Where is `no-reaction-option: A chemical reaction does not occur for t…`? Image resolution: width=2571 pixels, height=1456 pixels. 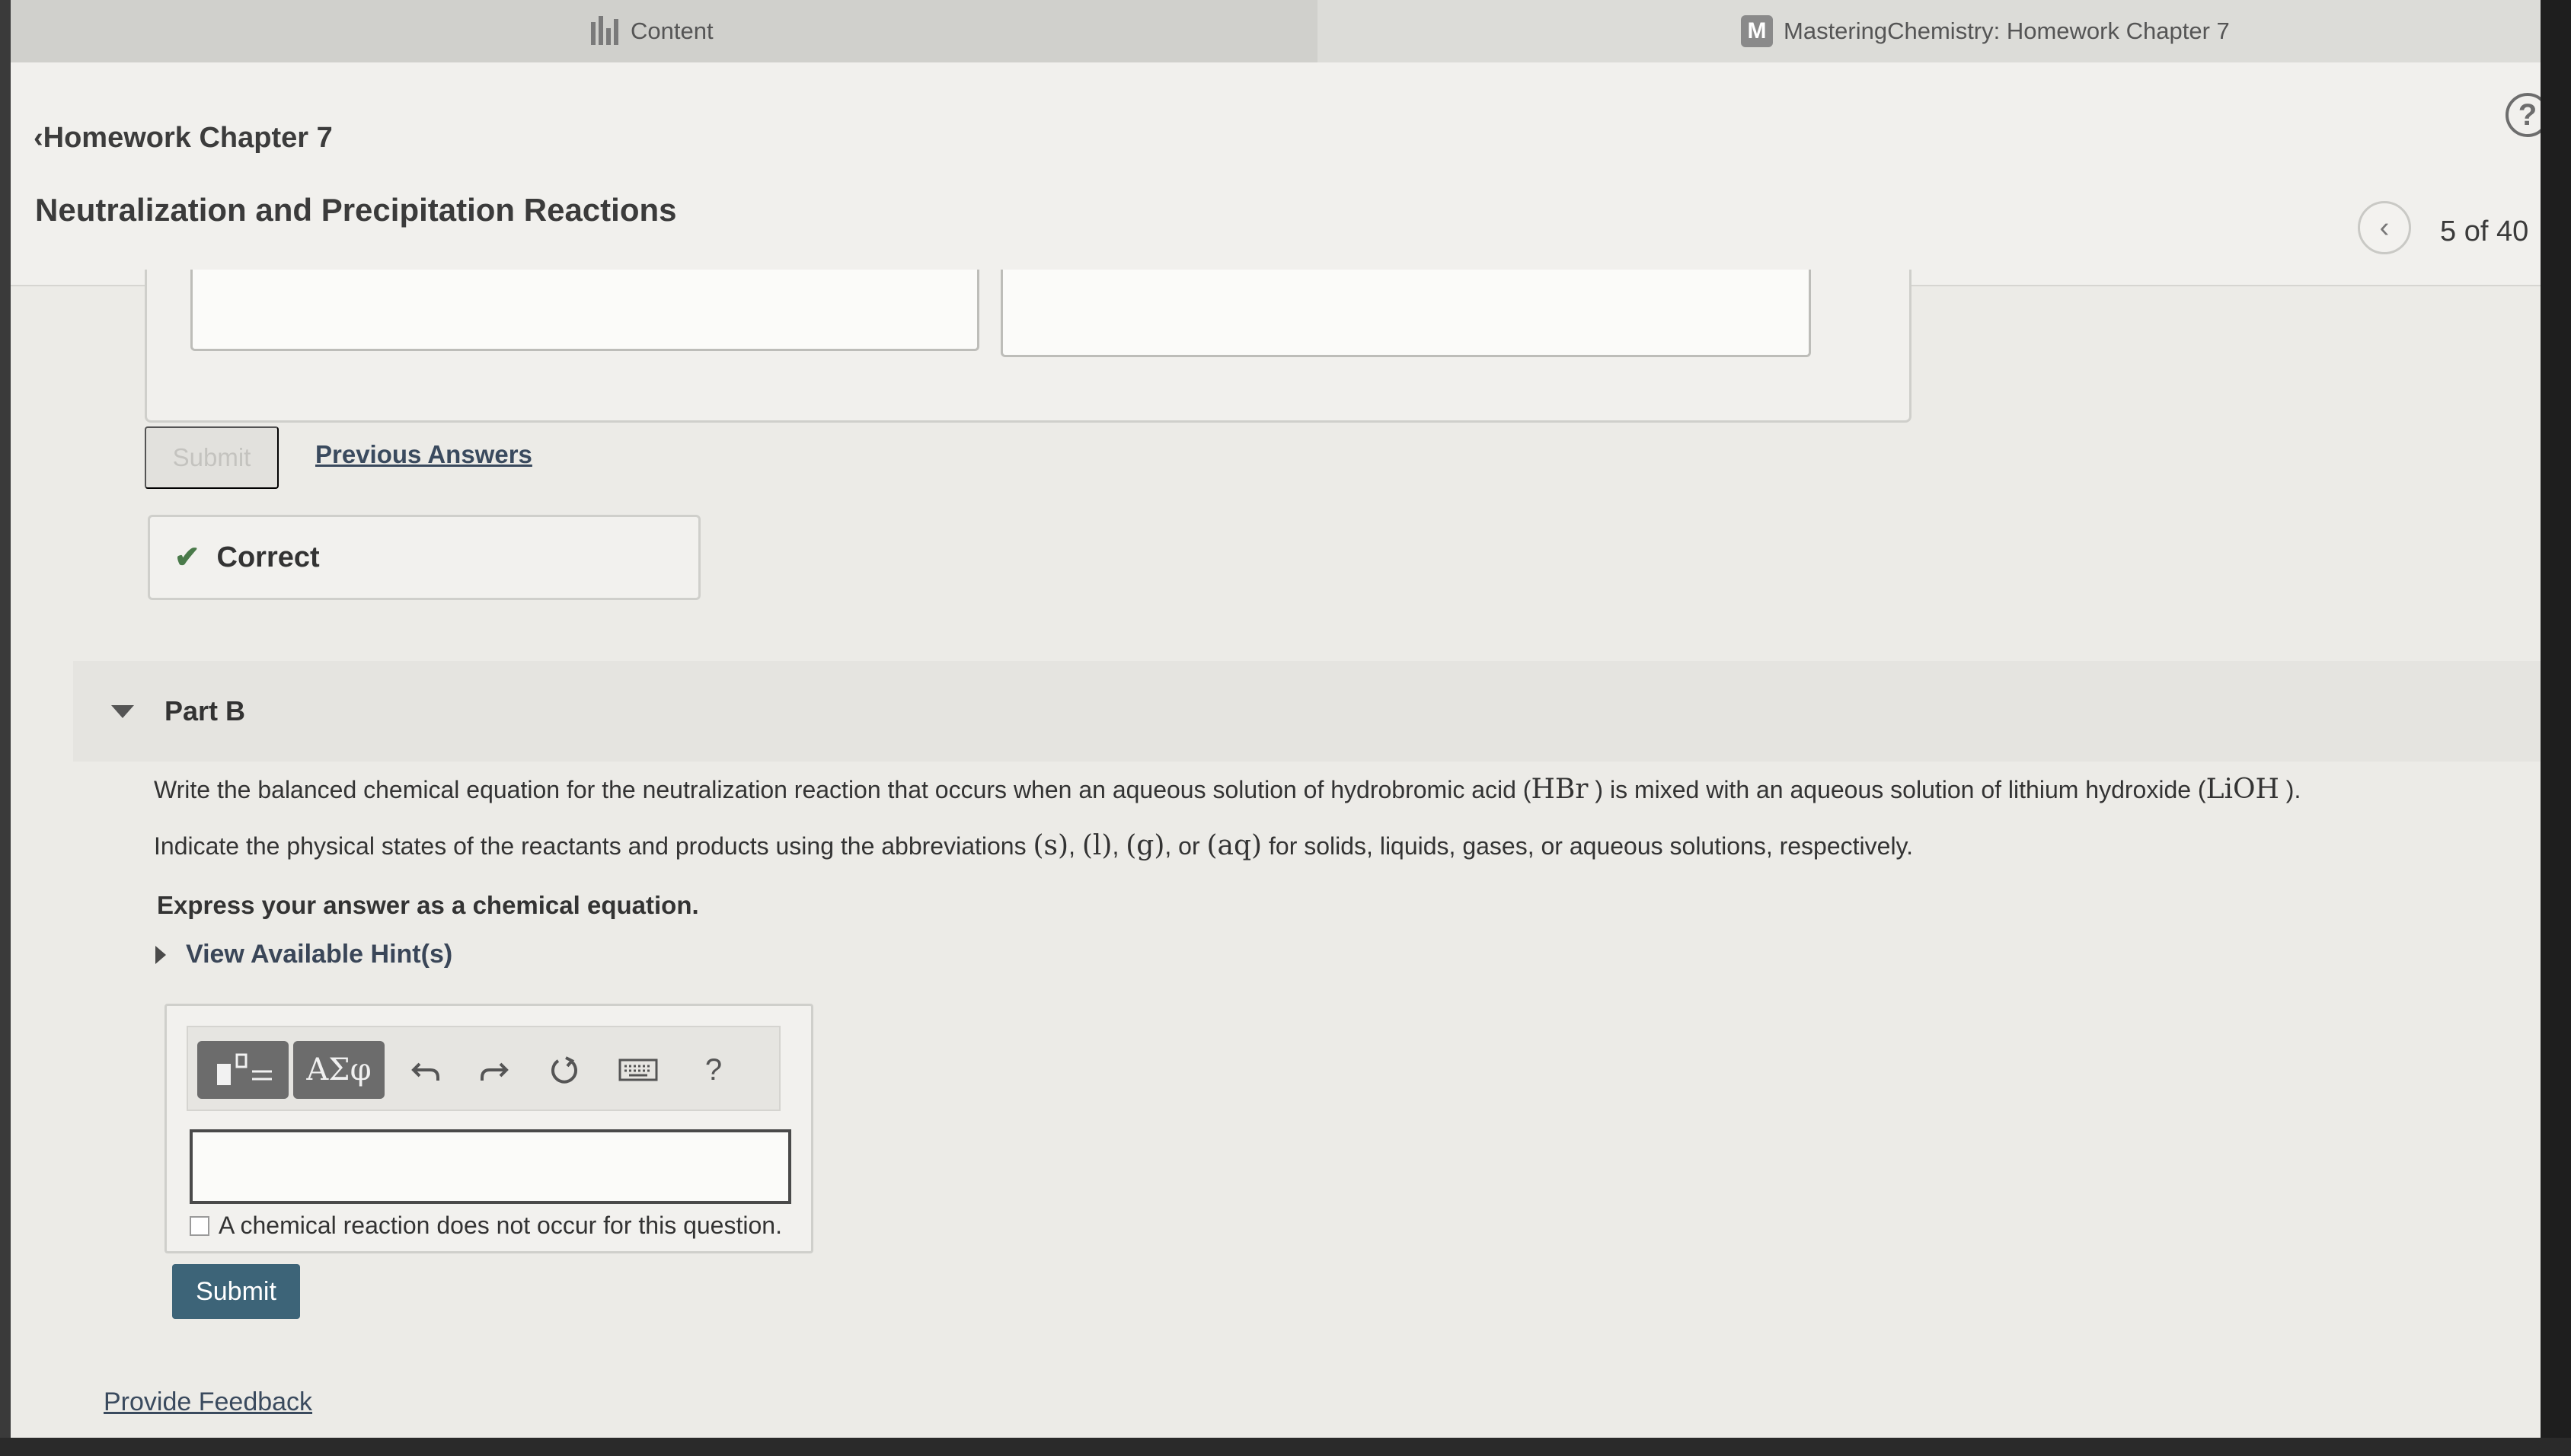 no-reaction-option: A chemical reaction does not occur for t… is located at coordinates (486, 1226).